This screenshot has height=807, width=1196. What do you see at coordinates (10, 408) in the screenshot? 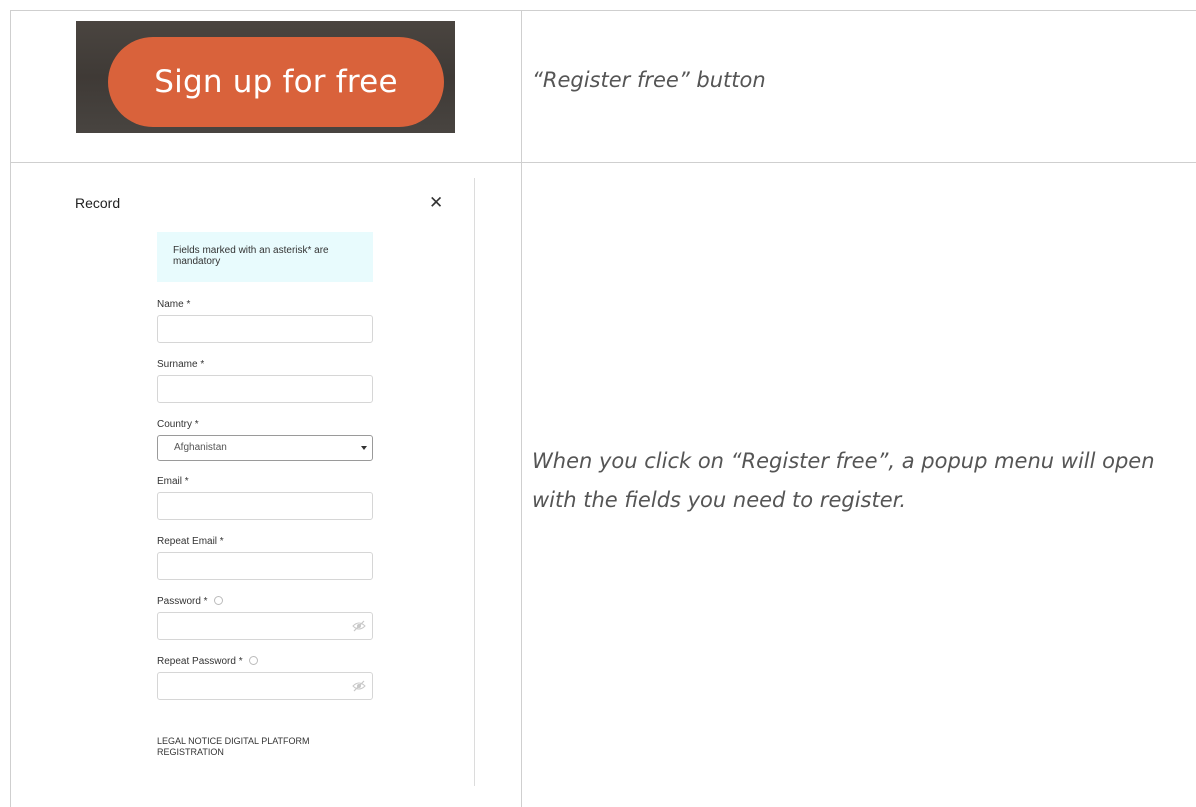
I see `table-border-left` at bounding box center [10, 408].